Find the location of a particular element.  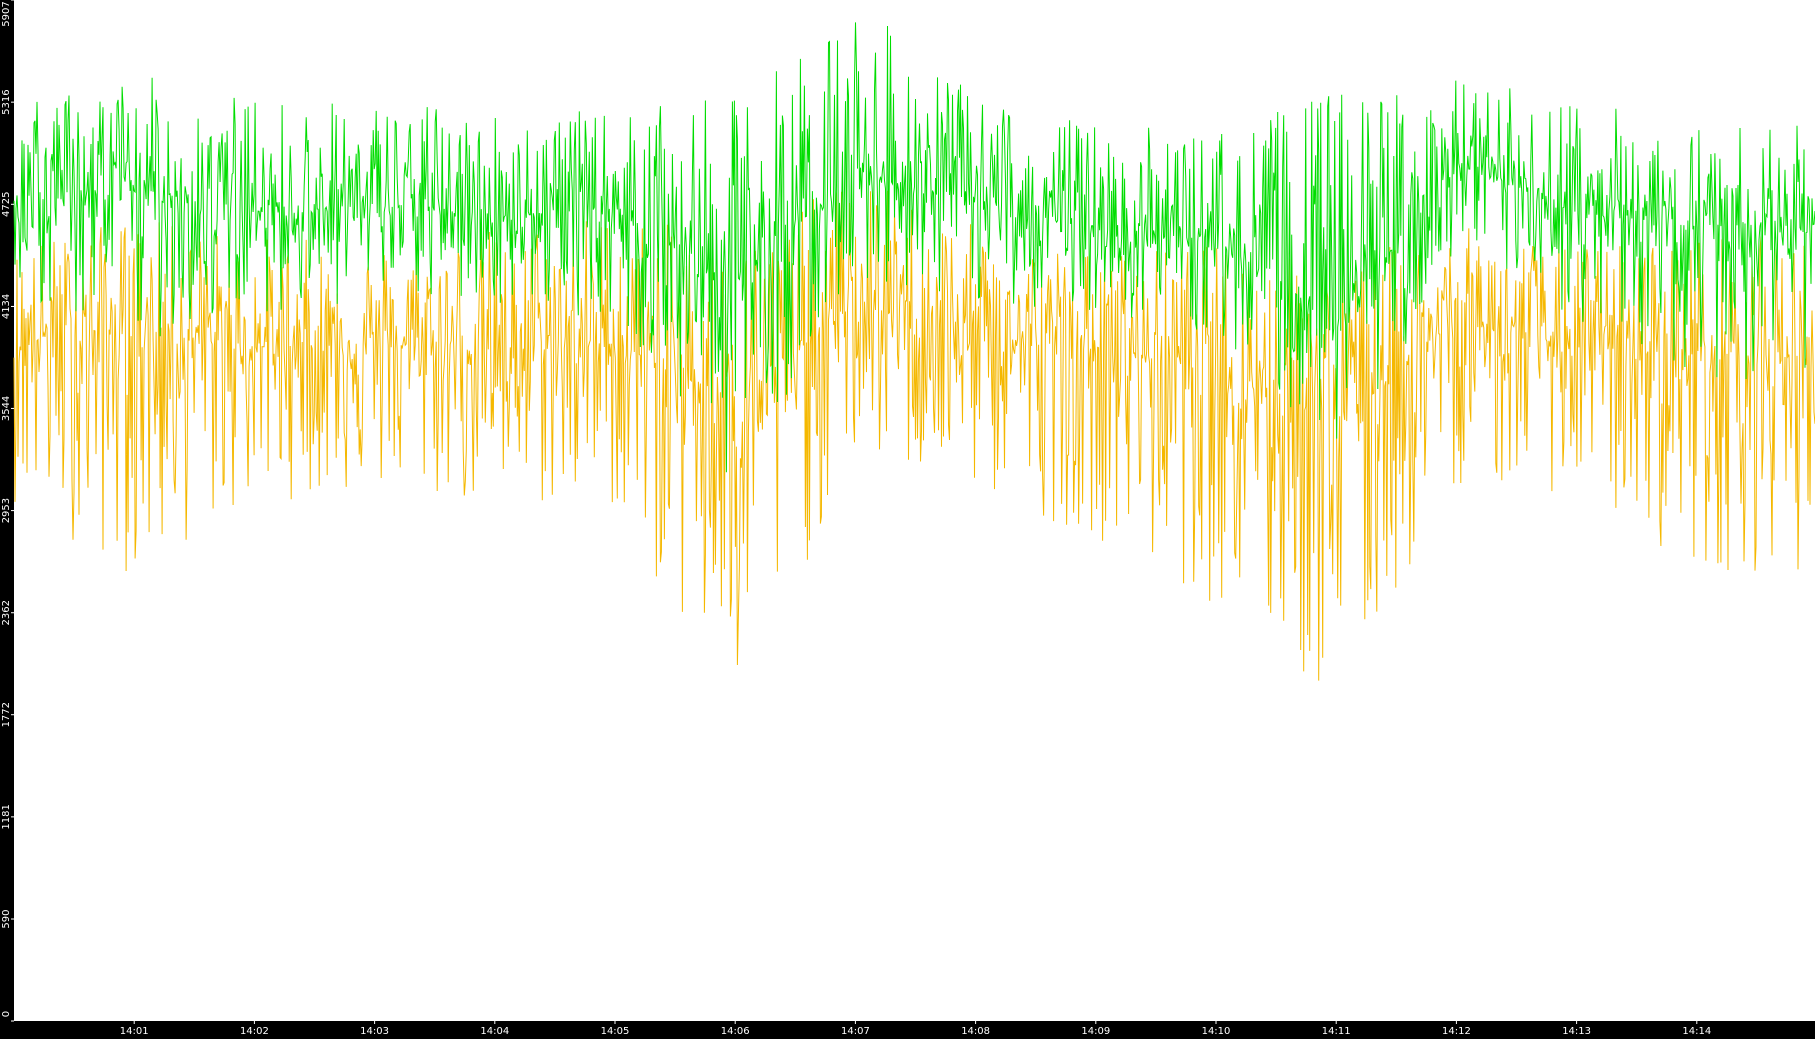

x-tick-label: 14:03 is located at coordinates (374, 1031).